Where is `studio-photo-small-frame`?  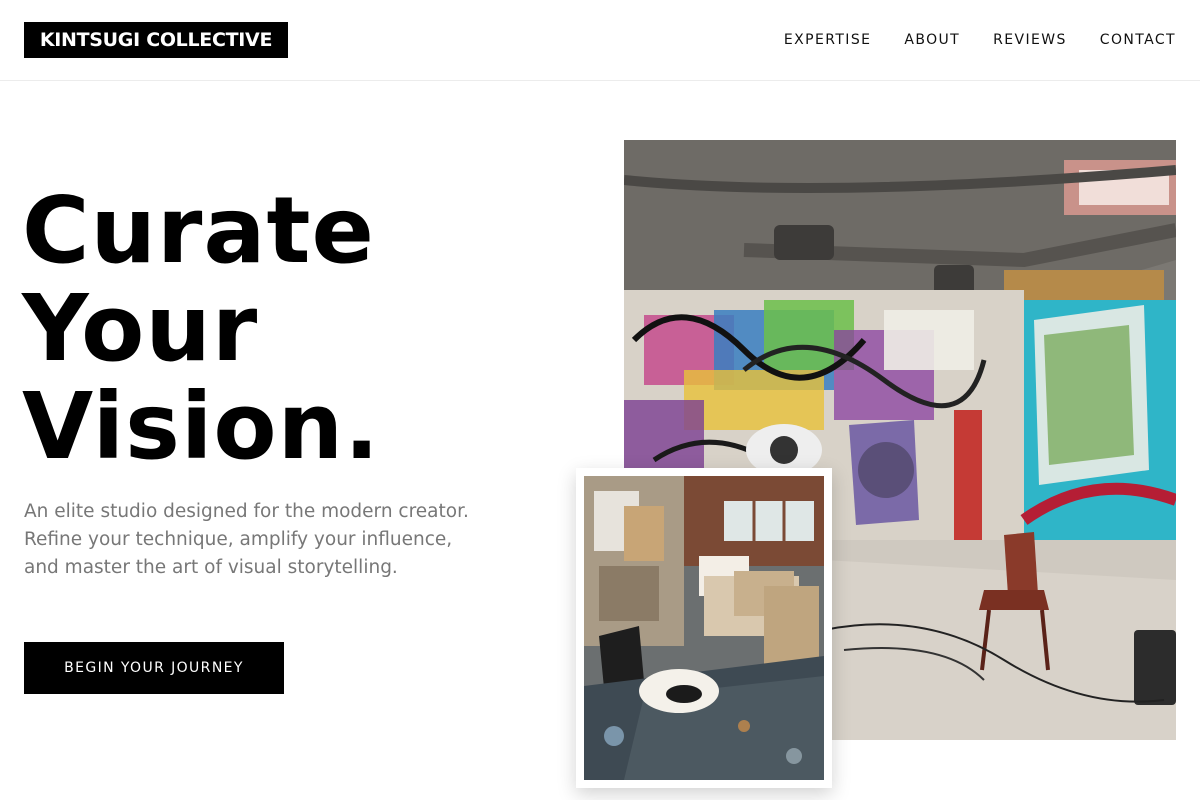
studio-photo-small-frame is located at coordinates (704, 628).